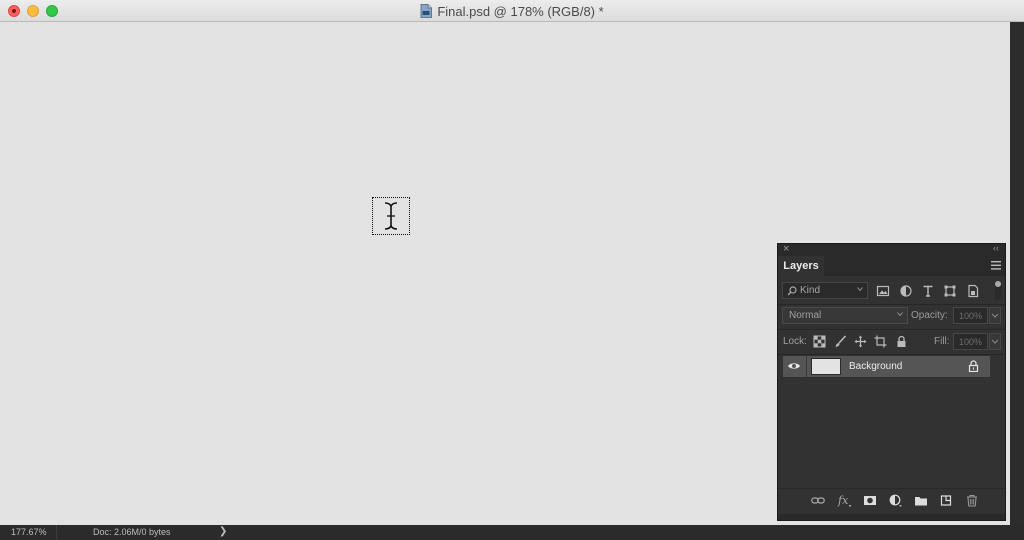  Describe the element at coordinates (1017, 273) in the screenshot. I see `workspace-edge` at that location.